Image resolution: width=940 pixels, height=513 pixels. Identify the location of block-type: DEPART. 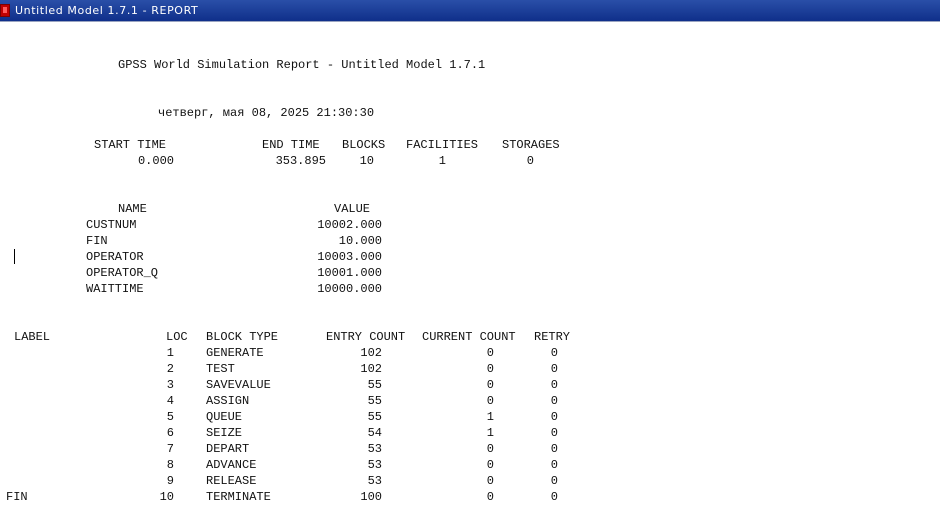
(228, 449).